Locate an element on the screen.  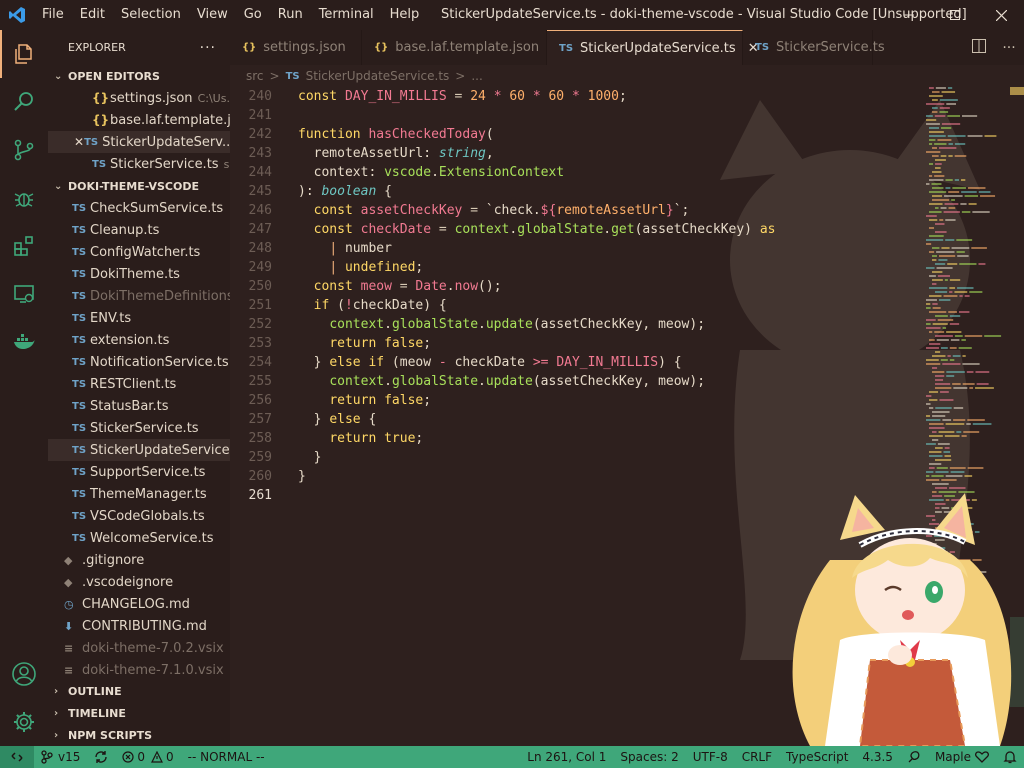
branch-indicator: v15 is located at coordinates (60, 757).